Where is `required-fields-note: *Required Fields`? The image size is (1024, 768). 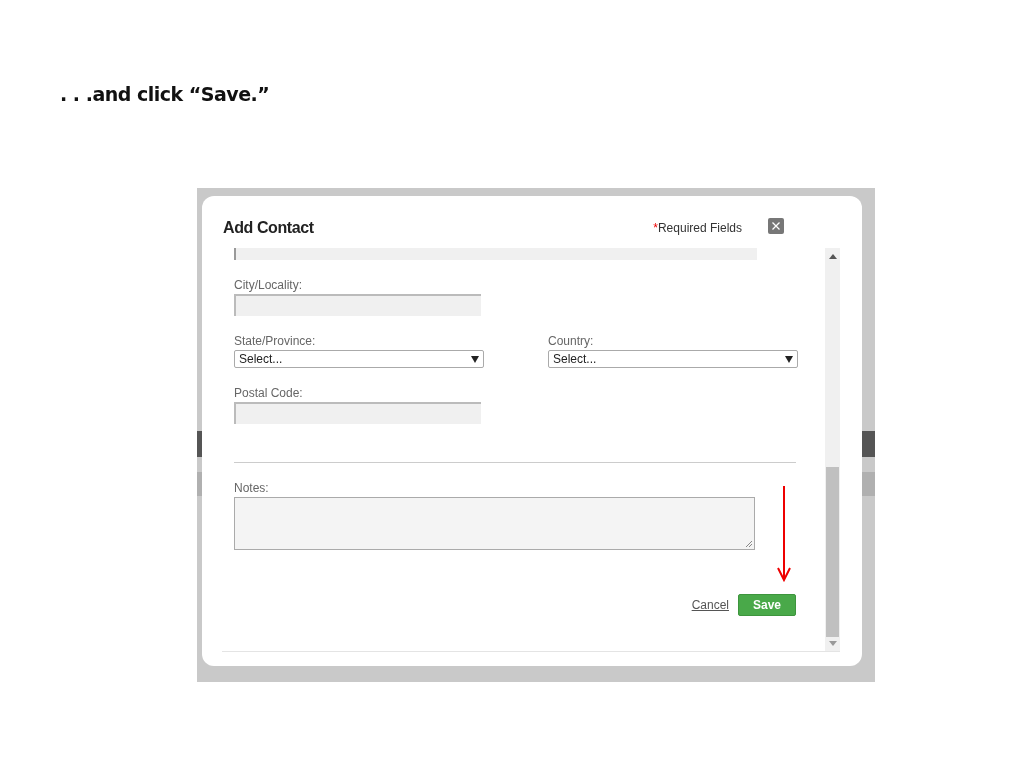
required-fields-note: *Required Fields is located at coordinates (697, 228).